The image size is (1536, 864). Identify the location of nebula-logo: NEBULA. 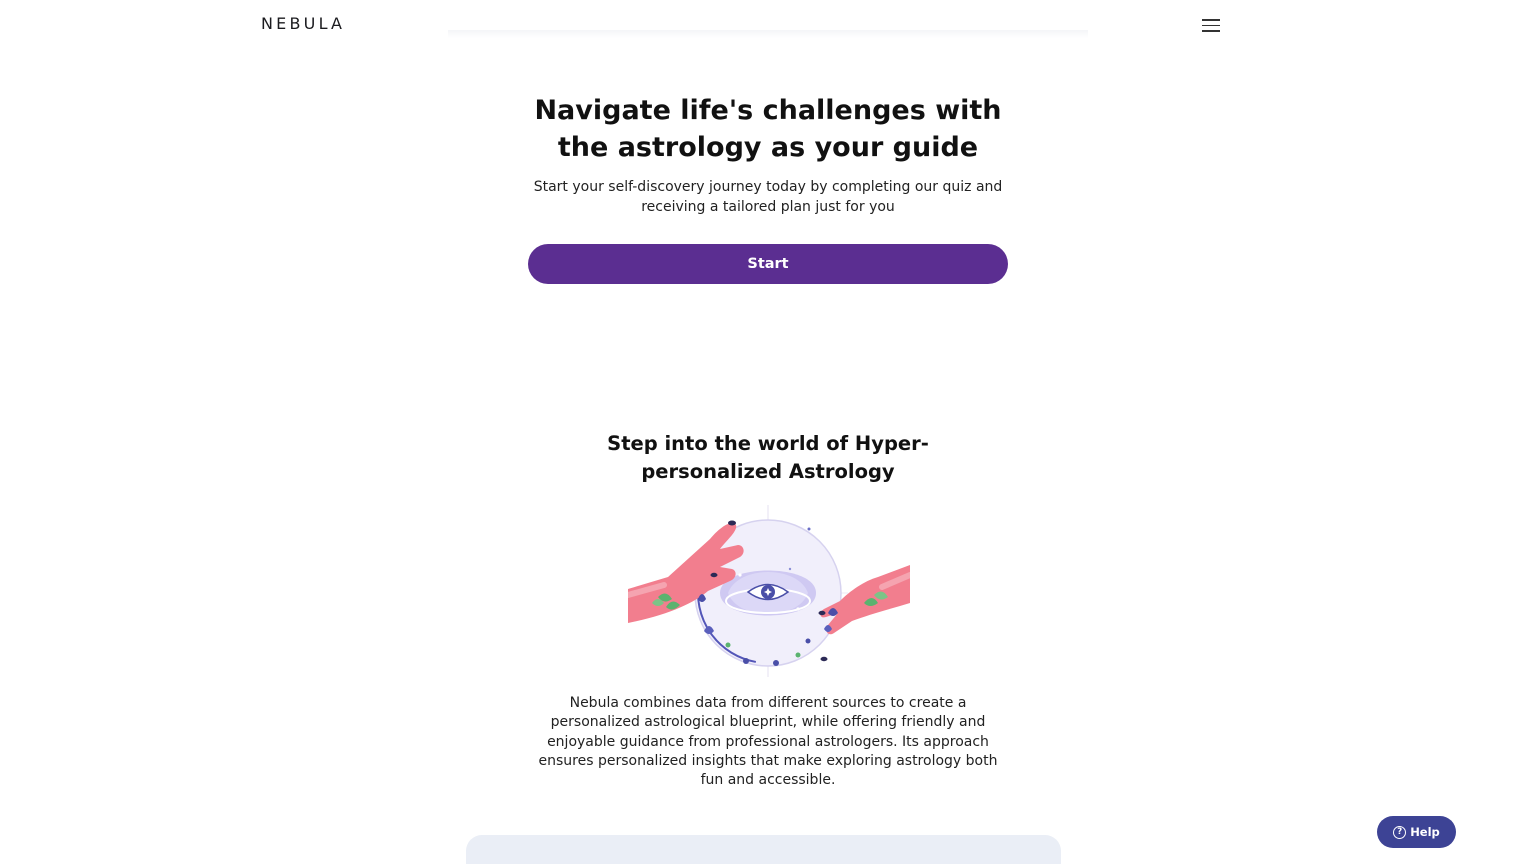
(303, 23).